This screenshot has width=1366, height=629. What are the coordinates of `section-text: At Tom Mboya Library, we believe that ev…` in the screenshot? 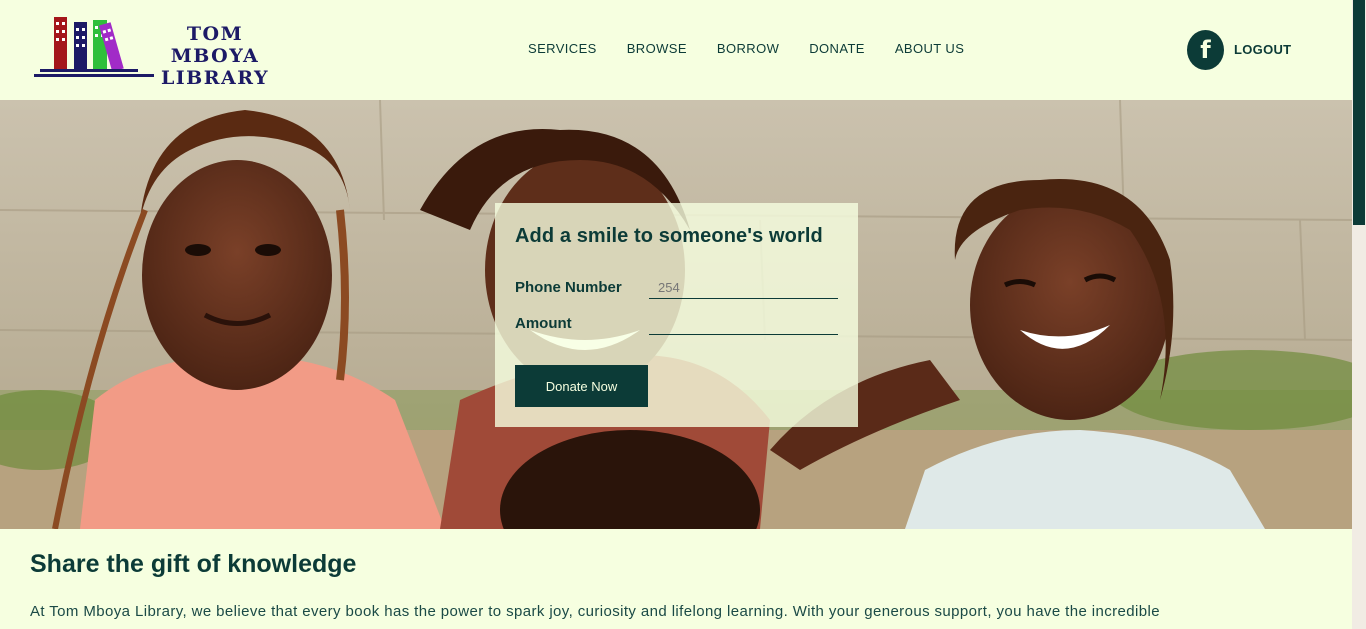 It's located at (595, 611).